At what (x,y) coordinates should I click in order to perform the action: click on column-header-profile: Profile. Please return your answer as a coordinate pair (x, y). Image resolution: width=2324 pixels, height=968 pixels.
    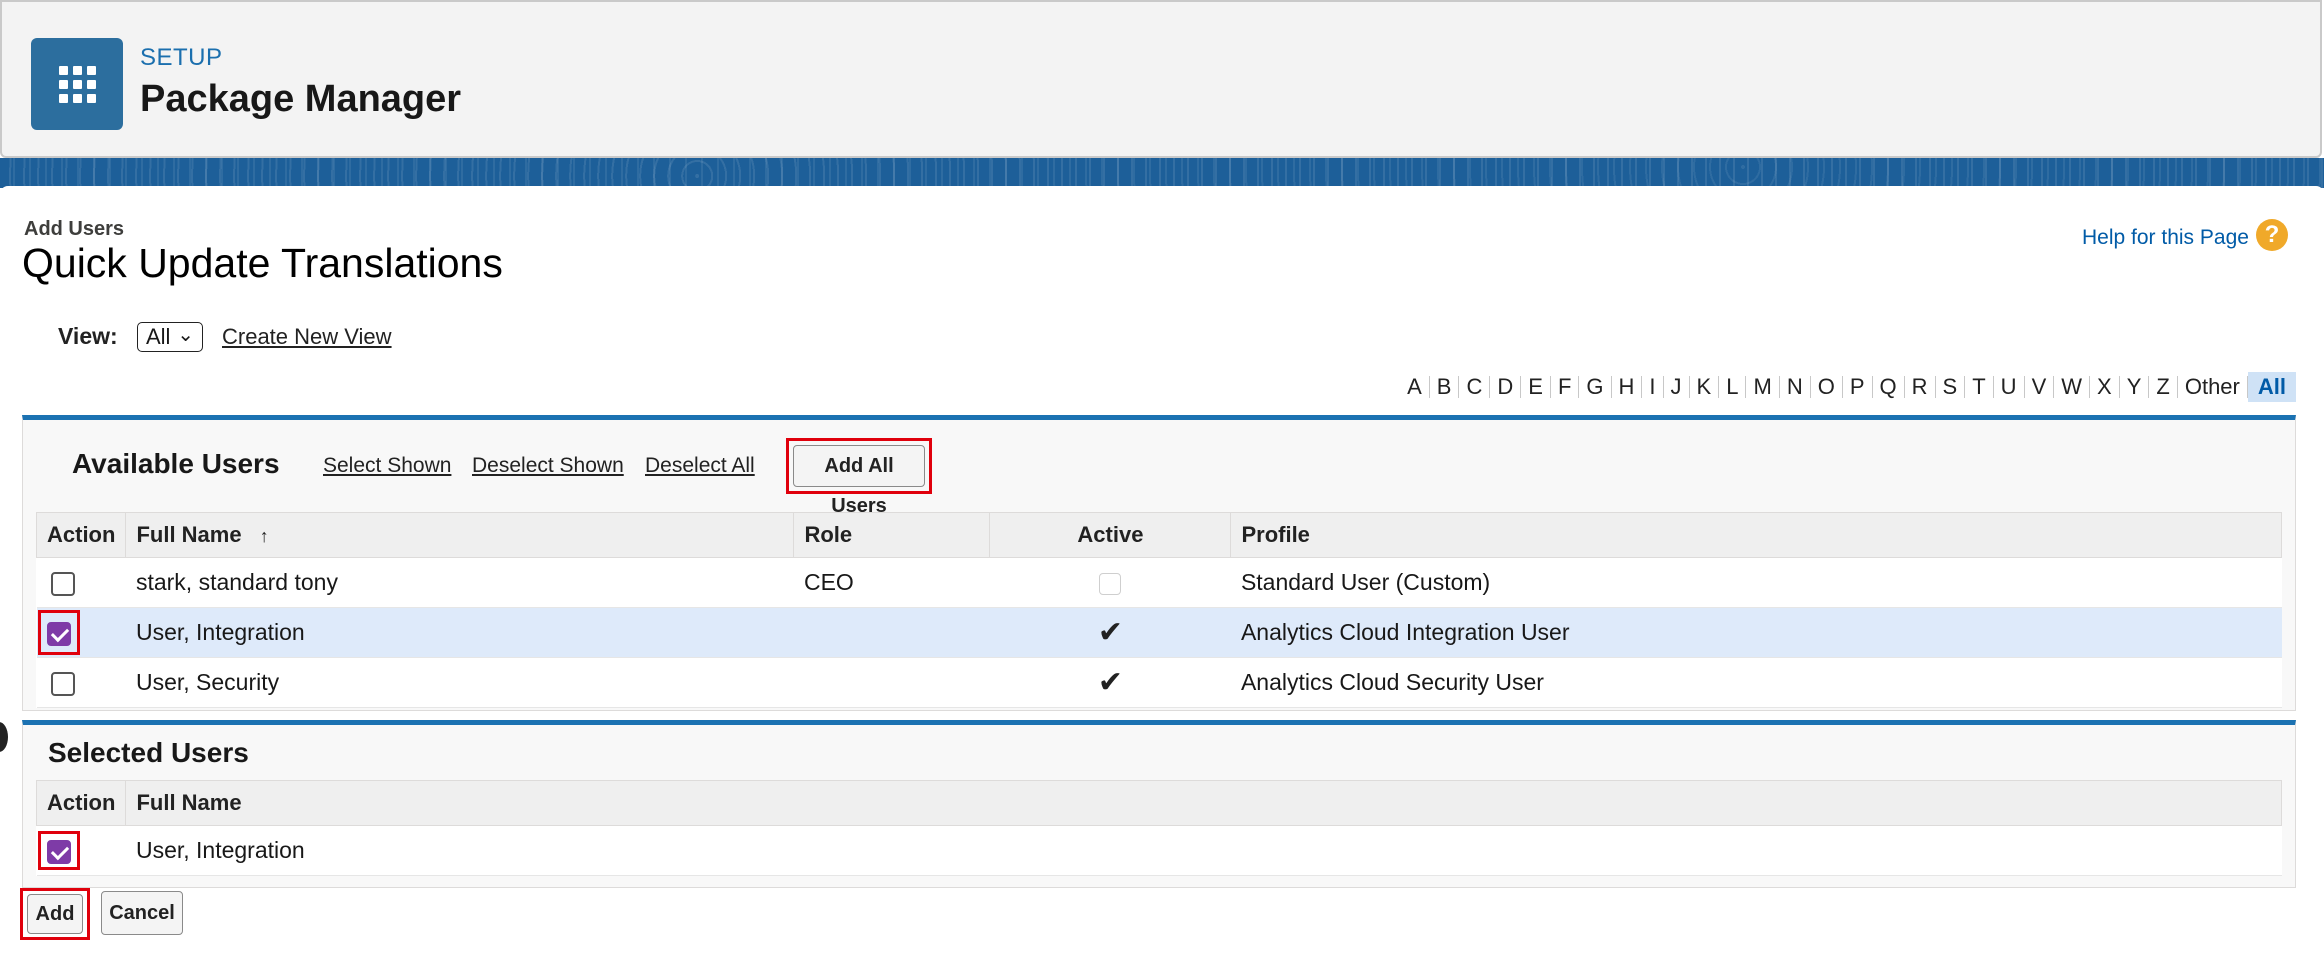
    Looking at the image, I should click on (1756, 535).